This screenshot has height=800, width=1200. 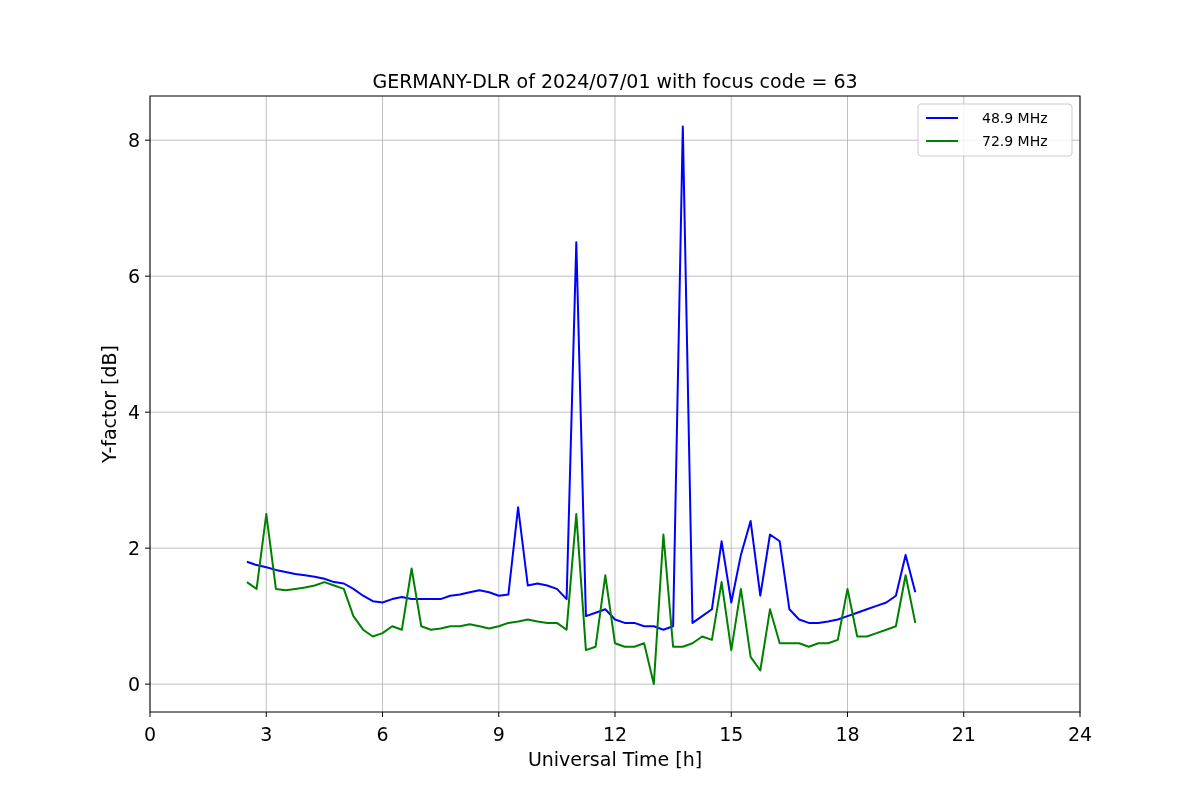 What do you see at coordinates (1015, 118) in the screenshot?
I see `legend-label: 48.9 MHz` at bounding box center [1015, 118].